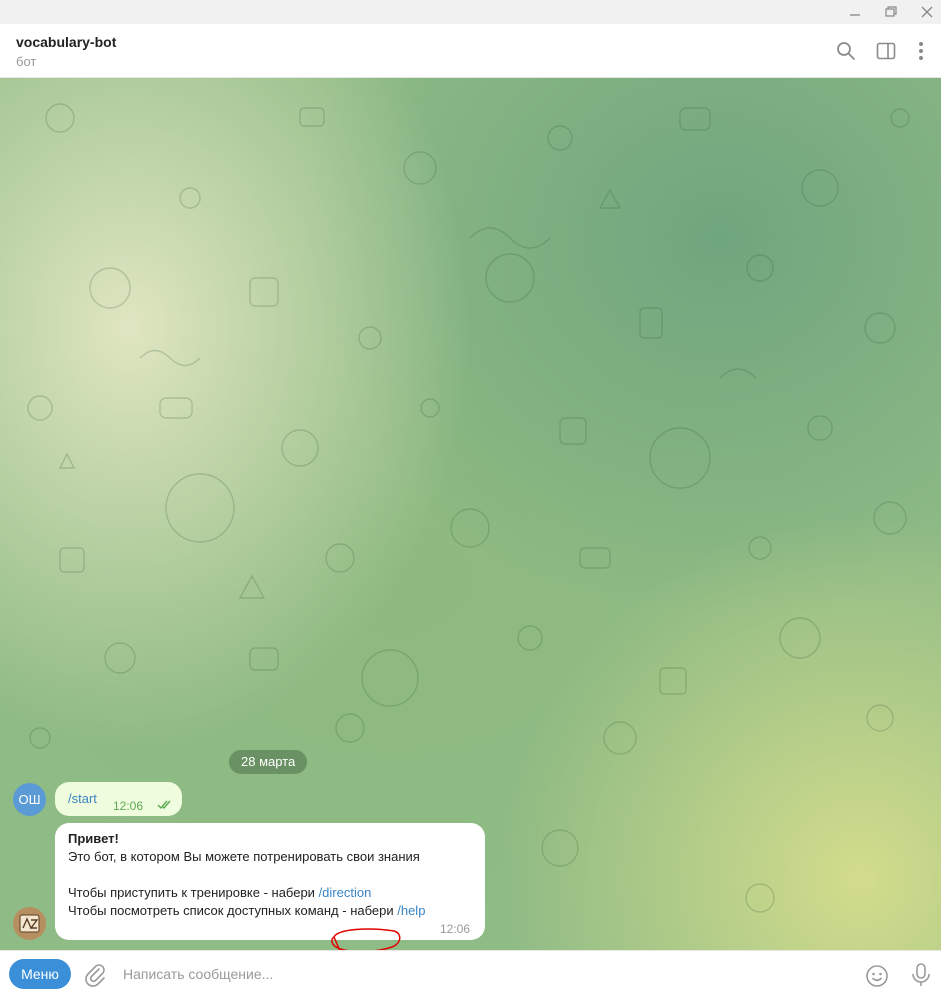 The width and height of the screenshot is (941, 993). Describe the element at coordinates (82, 798) in the screenshot. I see `command-link: /start` at that location.